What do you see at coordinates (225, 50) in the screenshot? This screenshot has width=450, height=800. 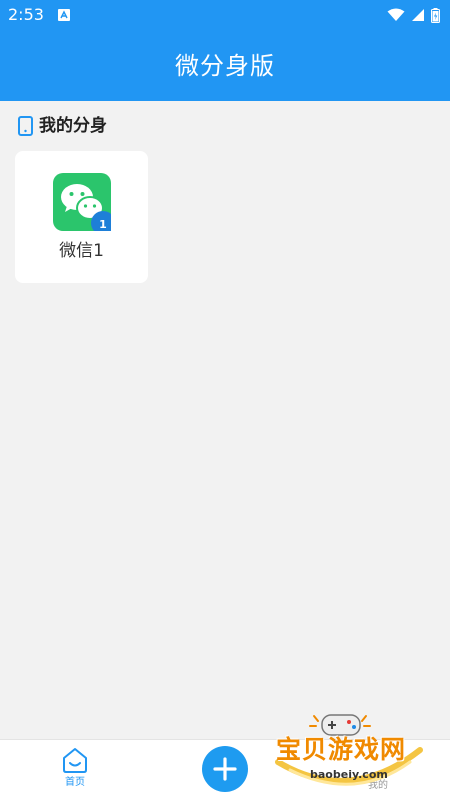 I see `top-header: 2:53 微分身版` at bounding box center [225, 50].